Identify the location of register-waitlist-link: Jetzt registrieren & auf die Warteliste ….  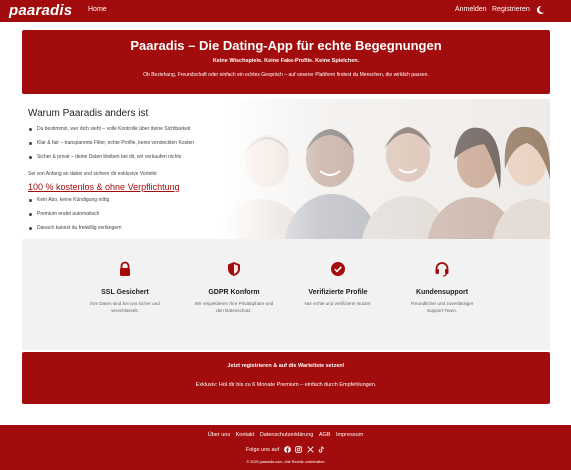
(286, 366).